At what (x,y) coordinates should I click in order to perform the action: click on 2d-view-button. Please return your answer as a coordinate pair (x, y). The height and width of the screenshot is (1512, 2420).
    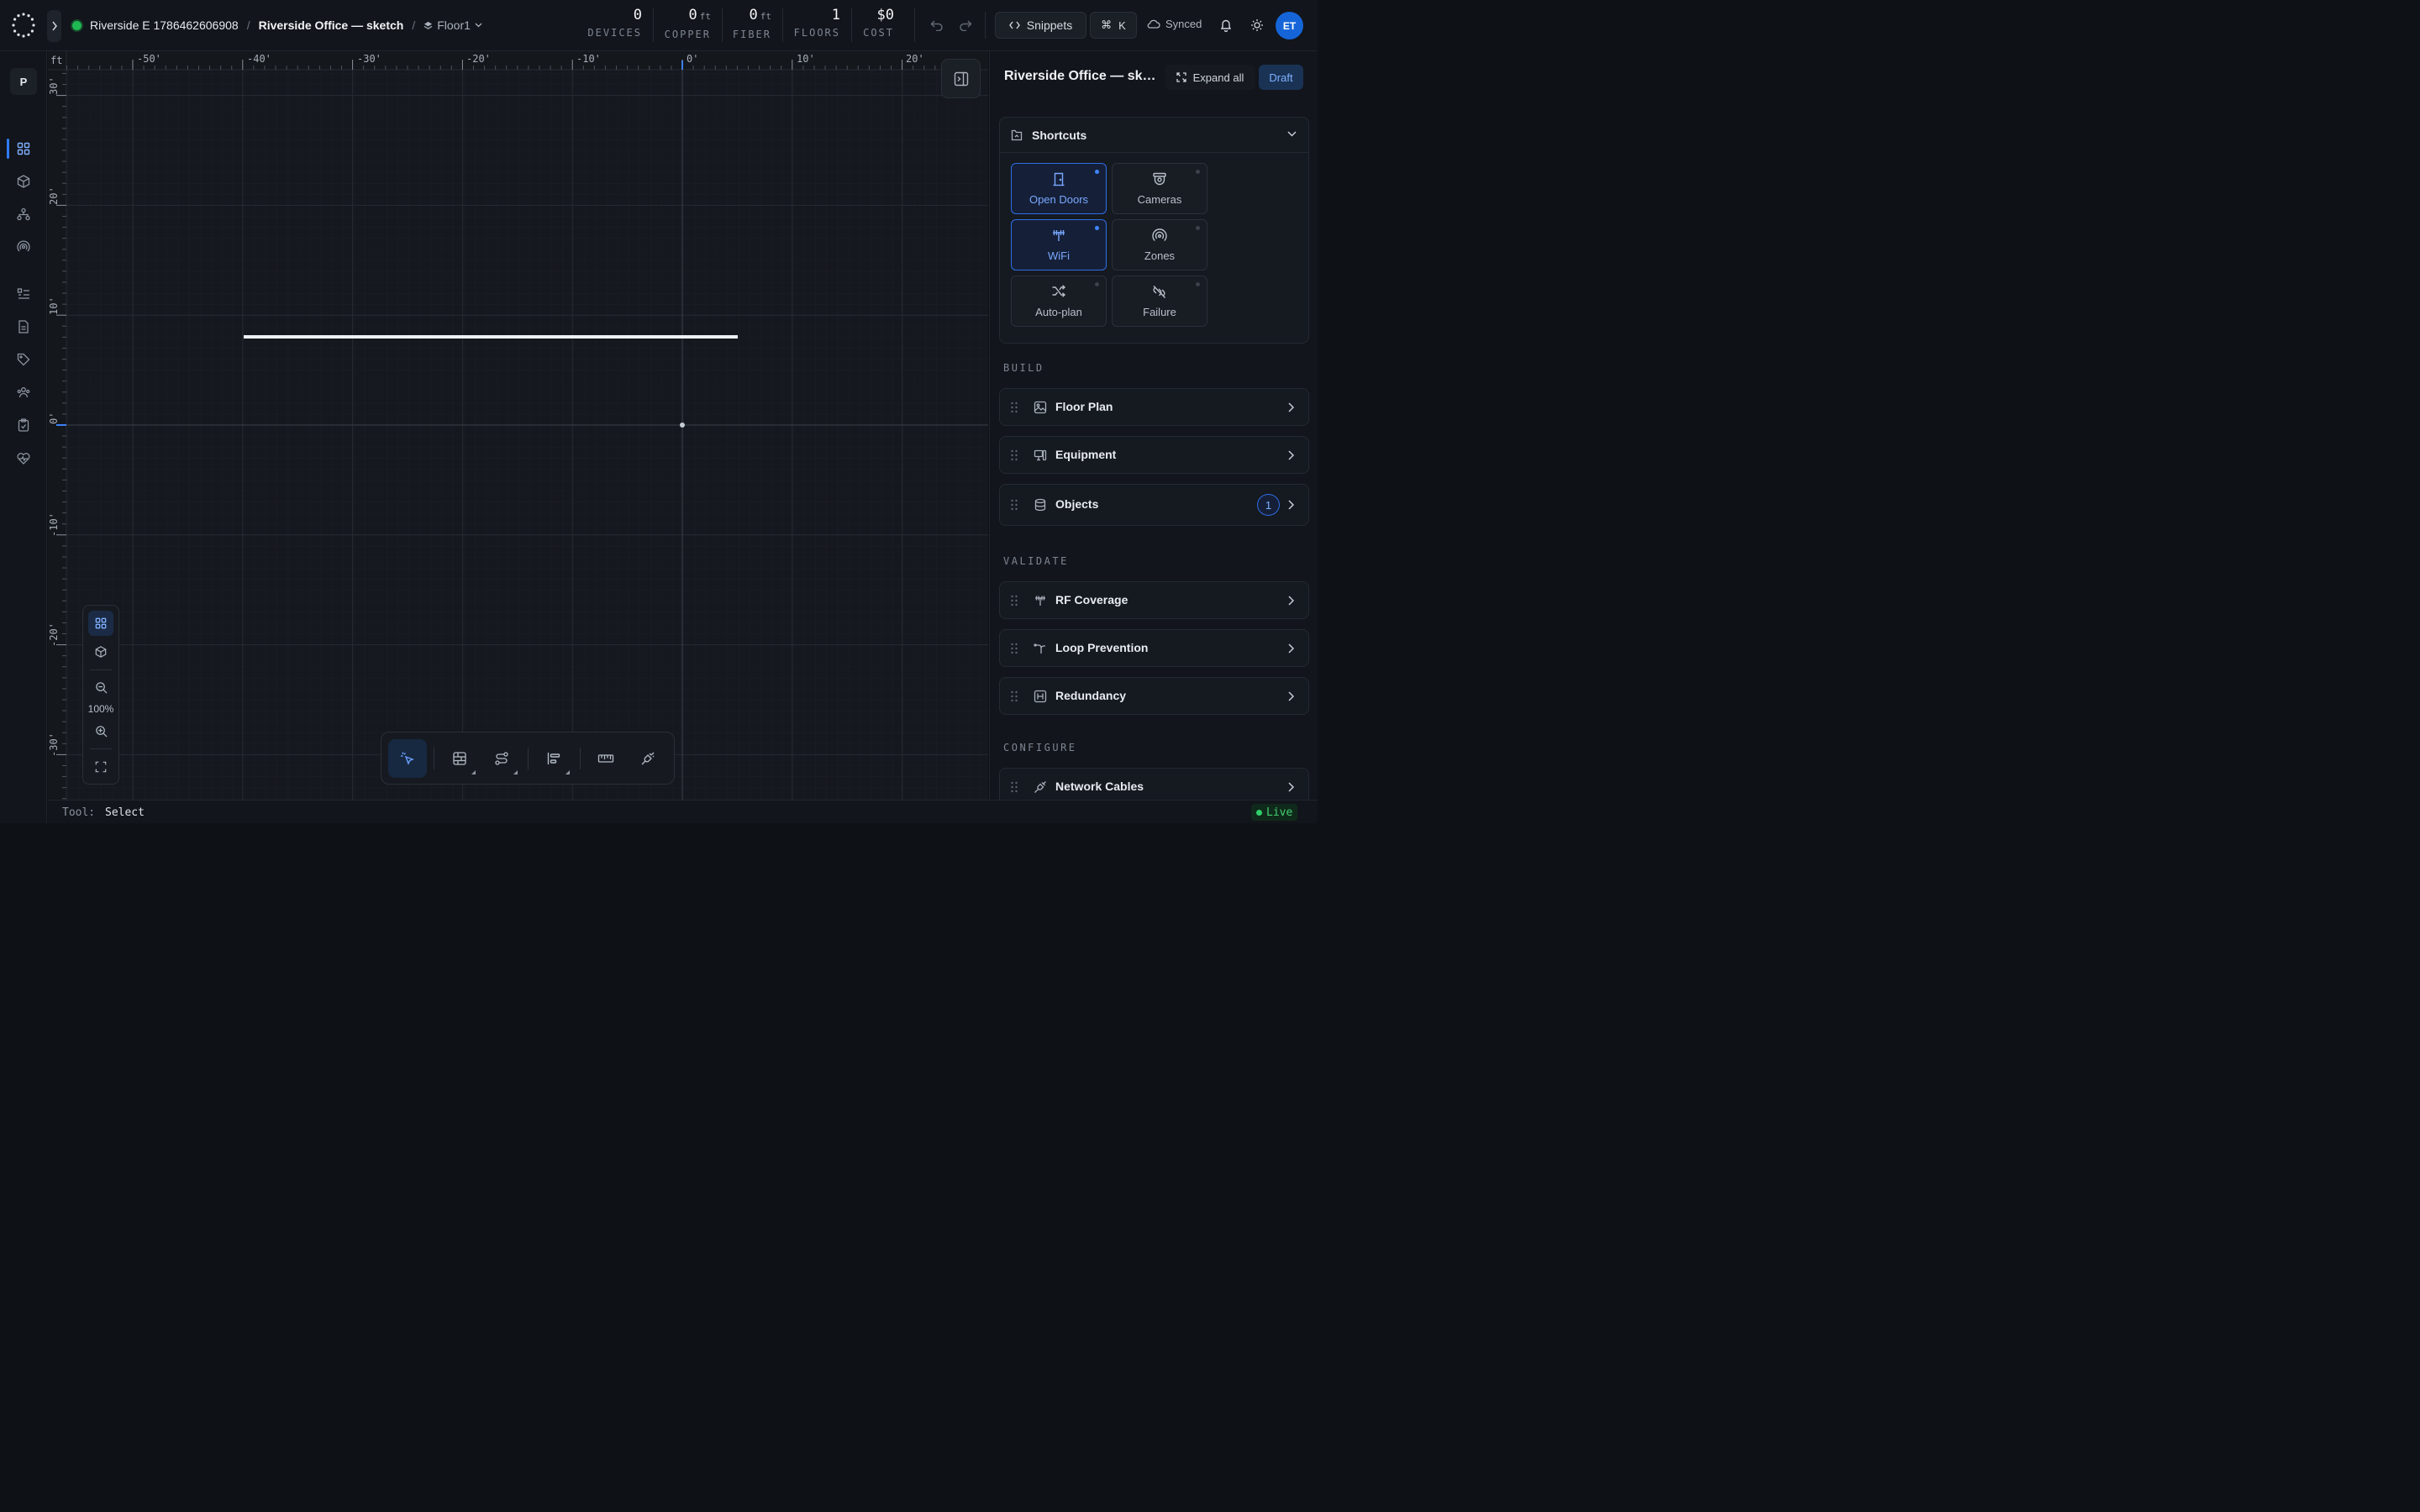
    Looking at the image, I should click on (100, 623).